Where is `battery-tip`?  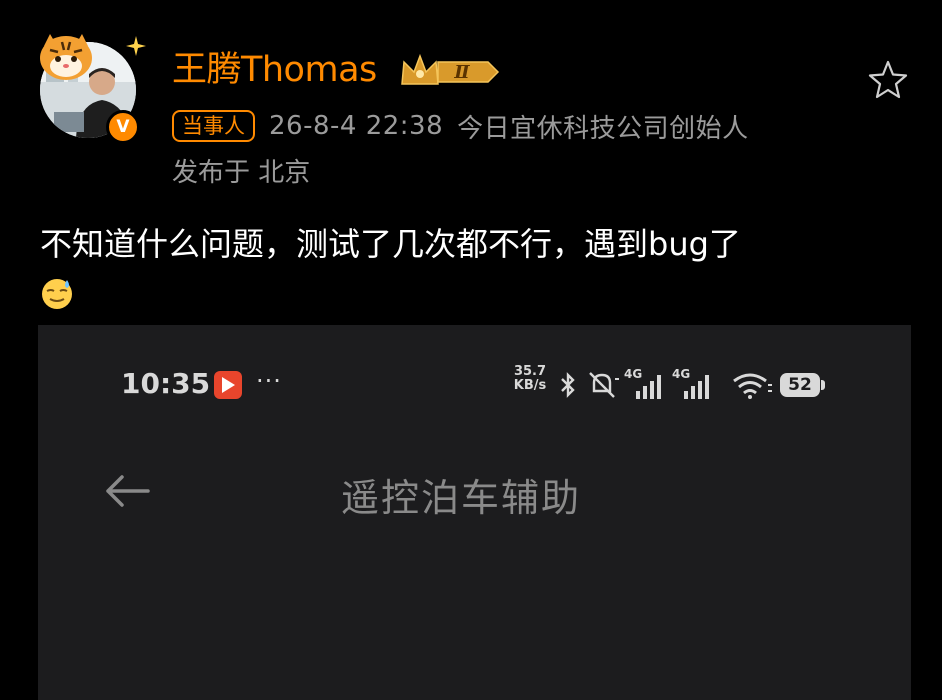 battery-tip is located at coordinates (823, 385).